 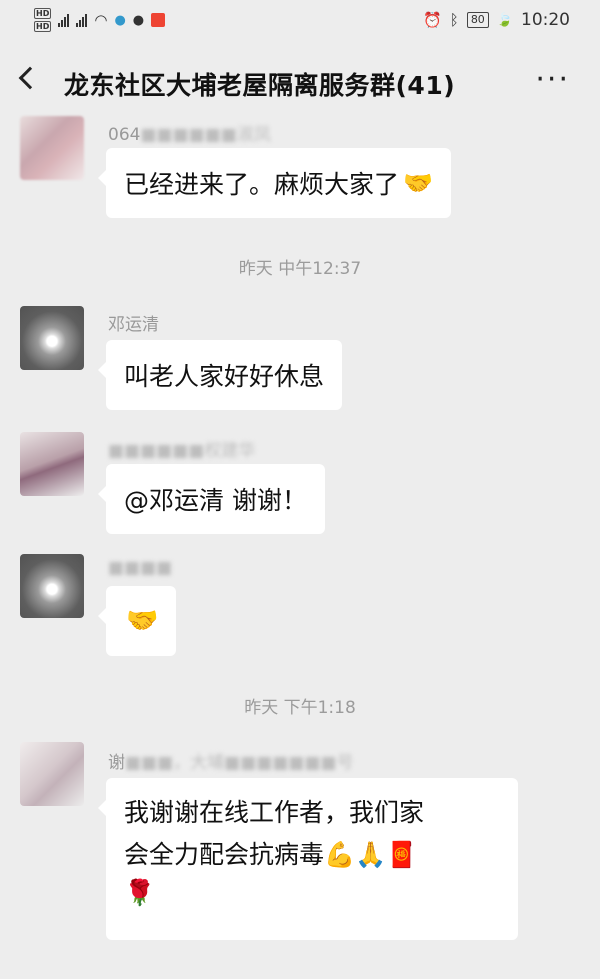 I want to click on notification-icon, so click(x=158, y=20).